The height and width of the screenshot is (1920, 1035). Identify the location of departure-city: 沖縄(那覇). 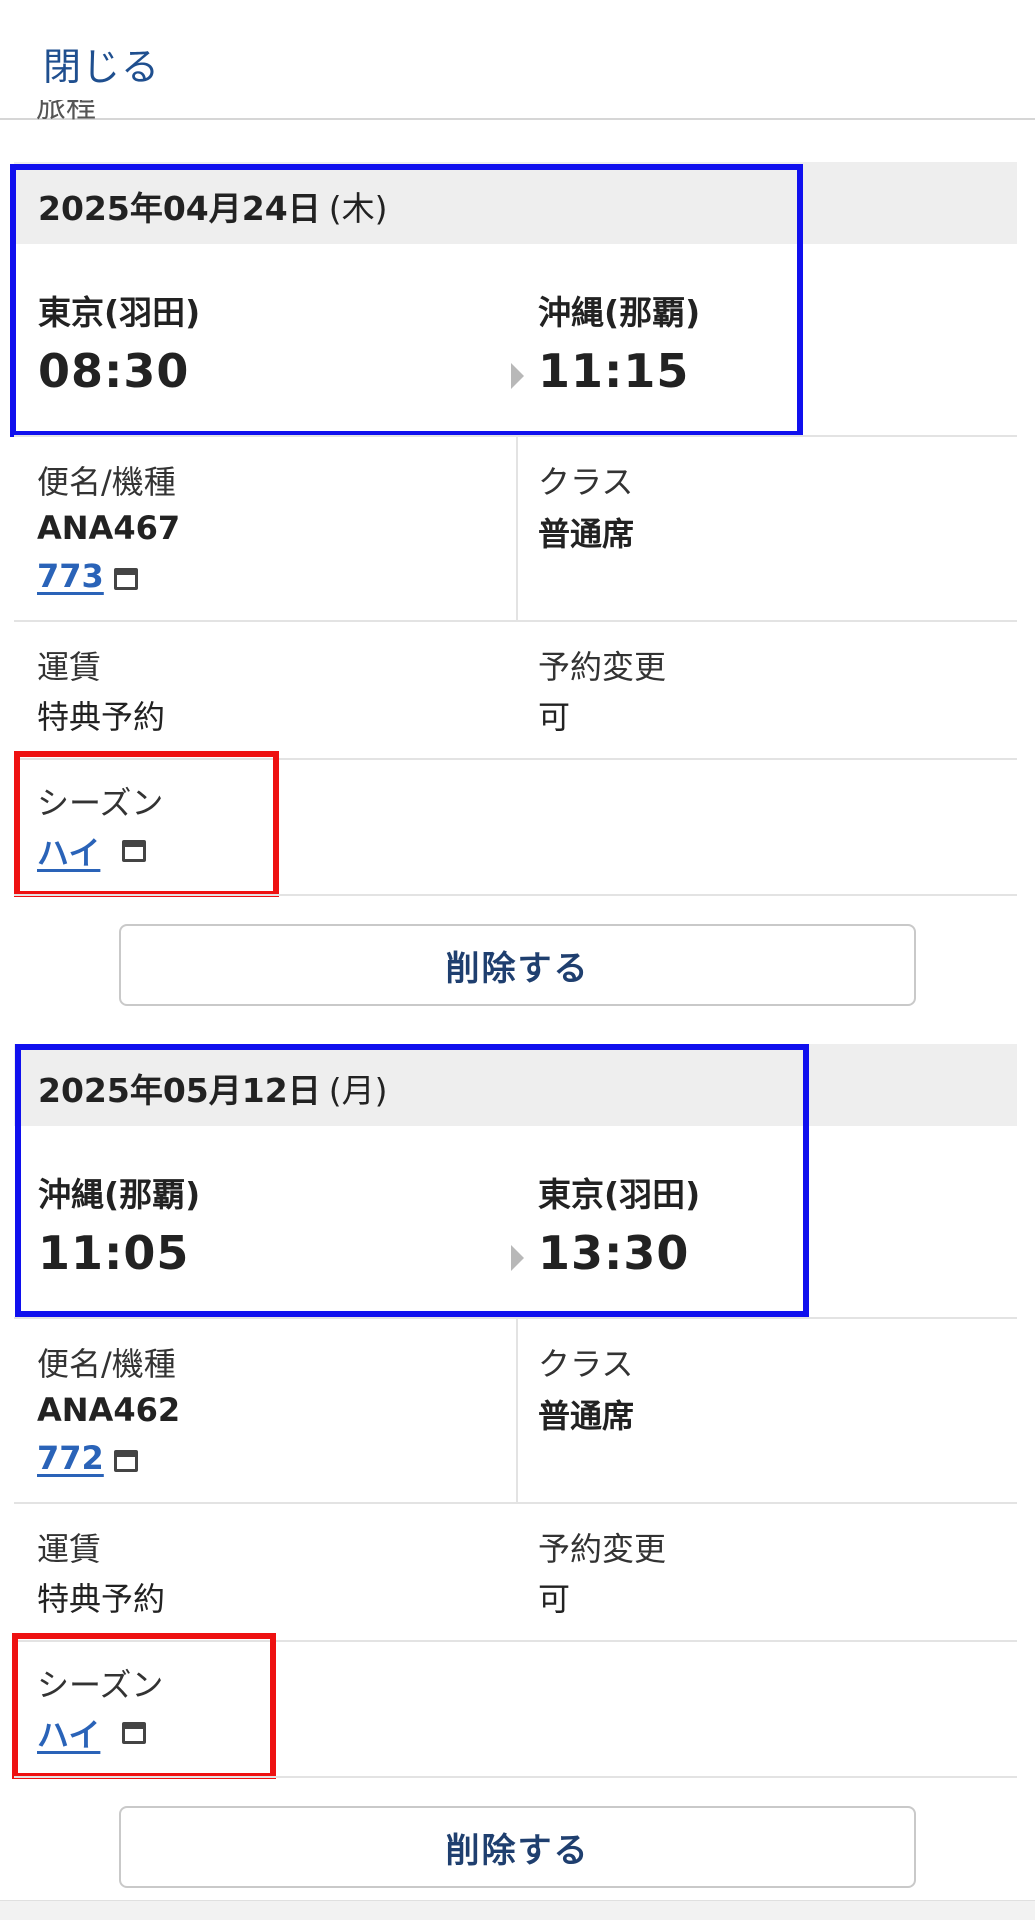
(119, 1194).